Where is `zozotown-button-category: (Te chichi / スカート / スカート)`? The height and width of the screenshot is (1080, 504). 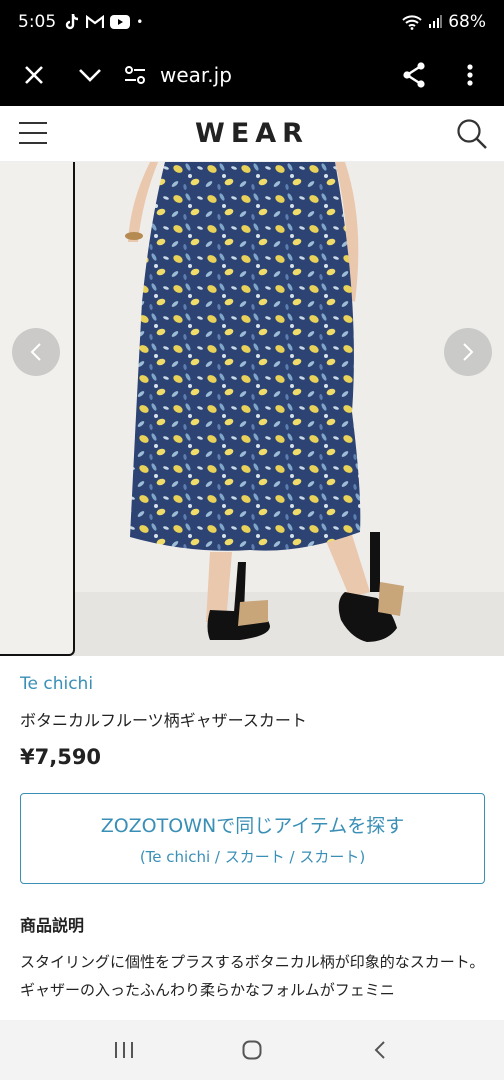 zozotown-button-category: (Te chichi / スカート / スカート) is located at coordinates (252, 856).